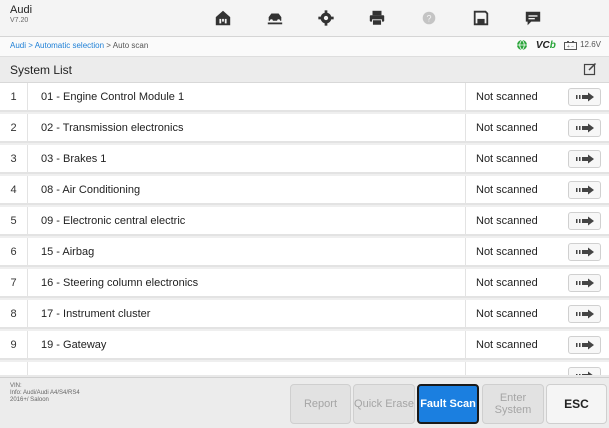  I want to click on system-row, so click(304, 368).